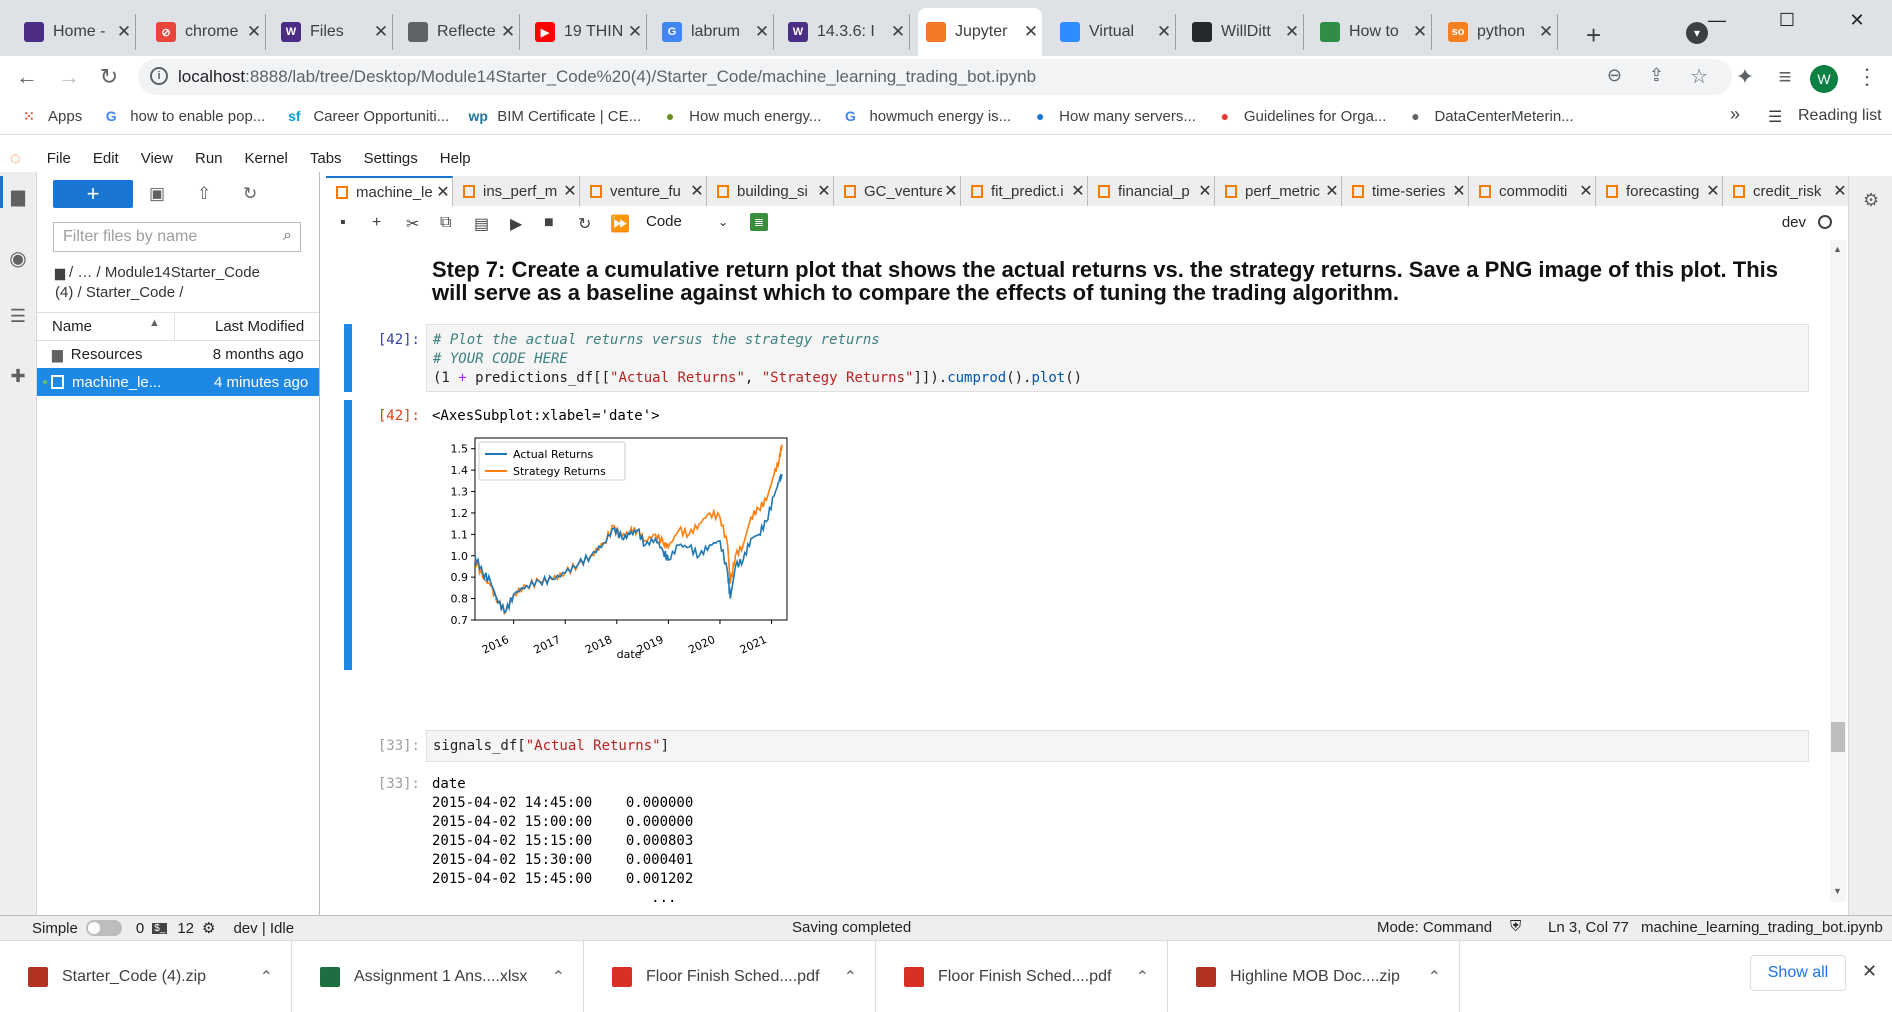  I want to click on kernel-count: 12, so click(185, 928).